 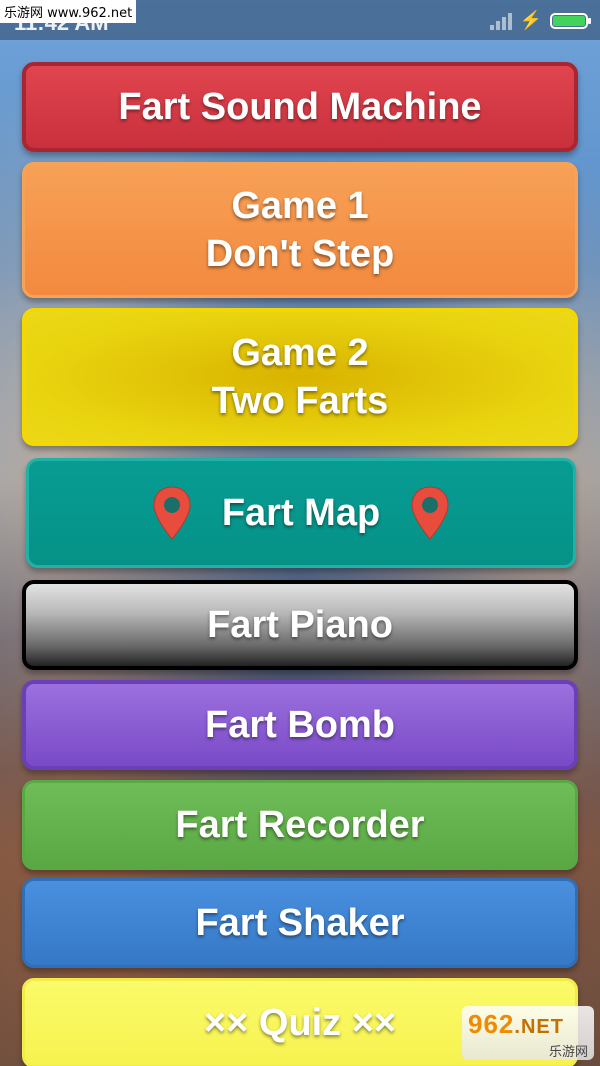 I want to click on site-watermark: 乐游网 www.962.net, so click(x=68, y=11).